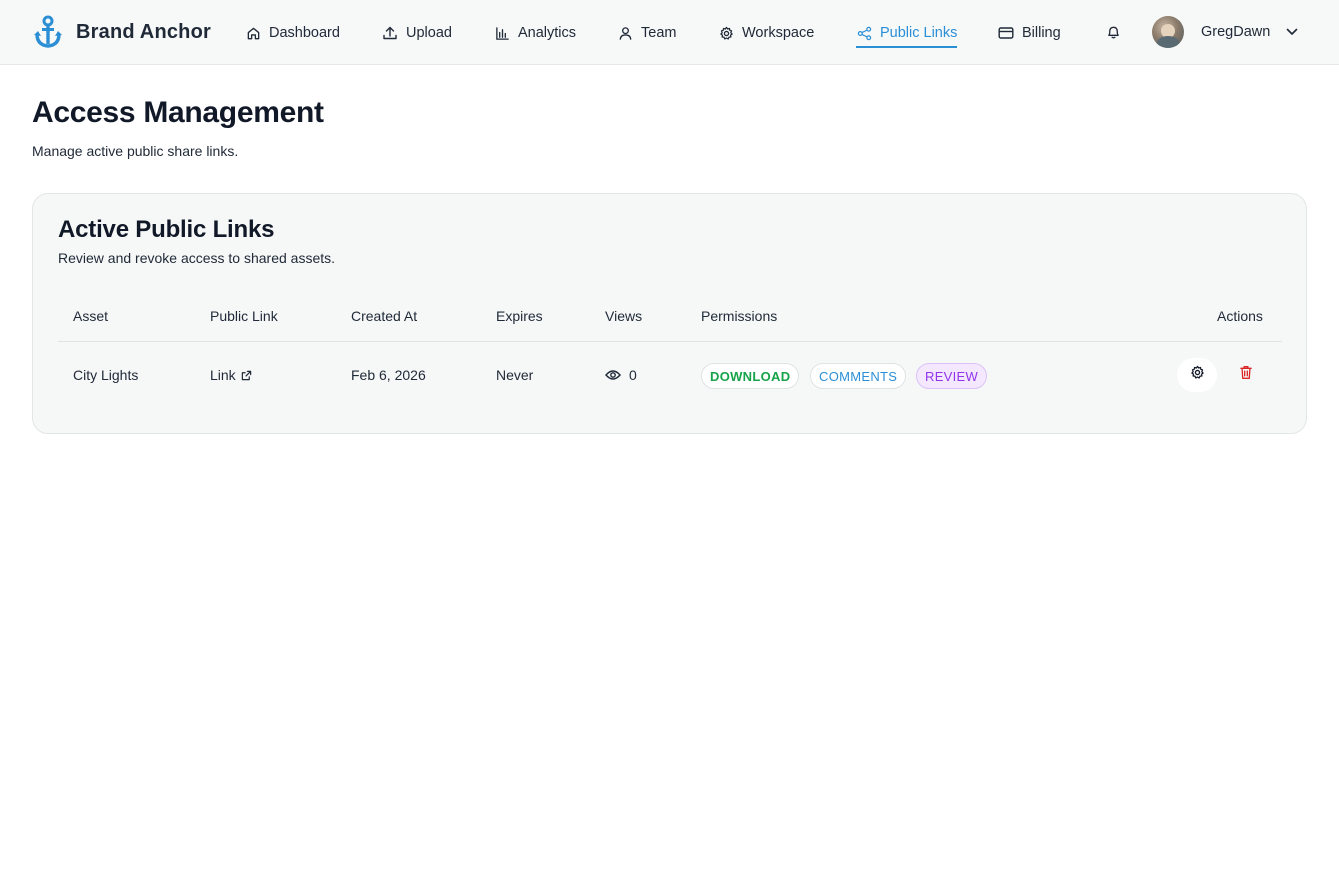 This screenshot has height=893, width=1339. What do you see at coordinates (166, 229) in the screenshot?
I see `card-title: Active Public Links` at bounding box center [166, 229].